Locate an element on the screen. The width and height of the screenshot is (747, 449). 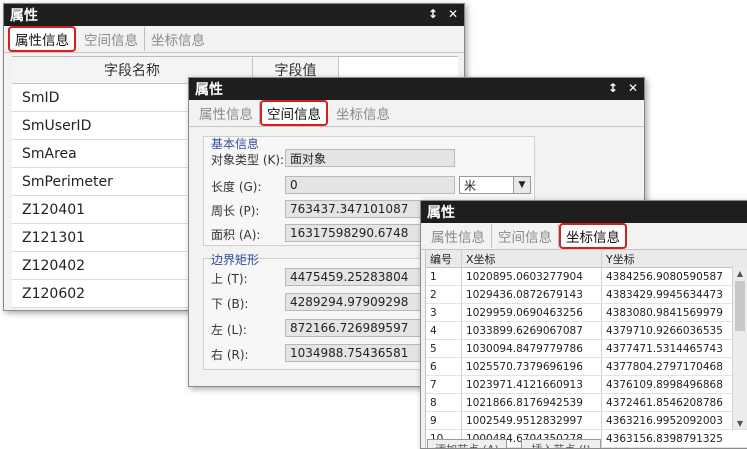
table-row: 9 1002549.9512832997 4363216.9952092003 is located at coordinates (586, 421).